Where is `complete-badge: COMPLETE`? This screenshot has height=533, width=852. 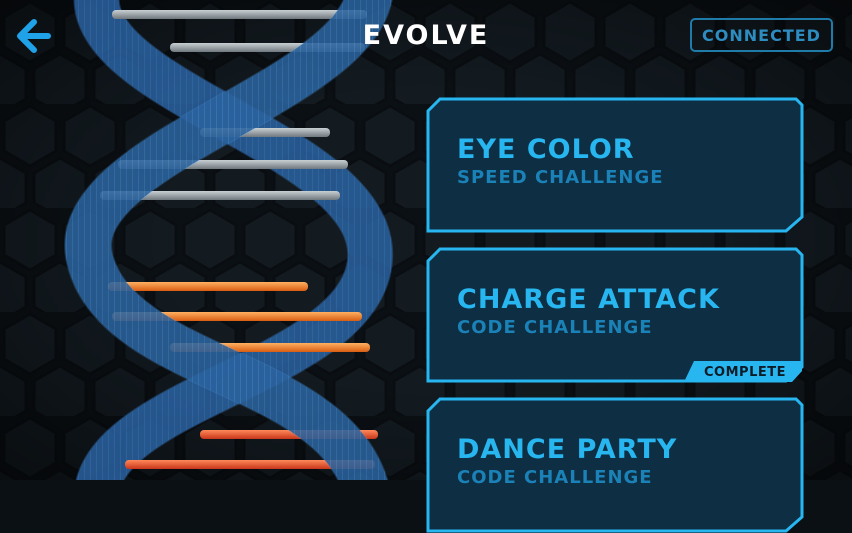 complete-badge: COMPLETE is located at coordinates (745, 372).